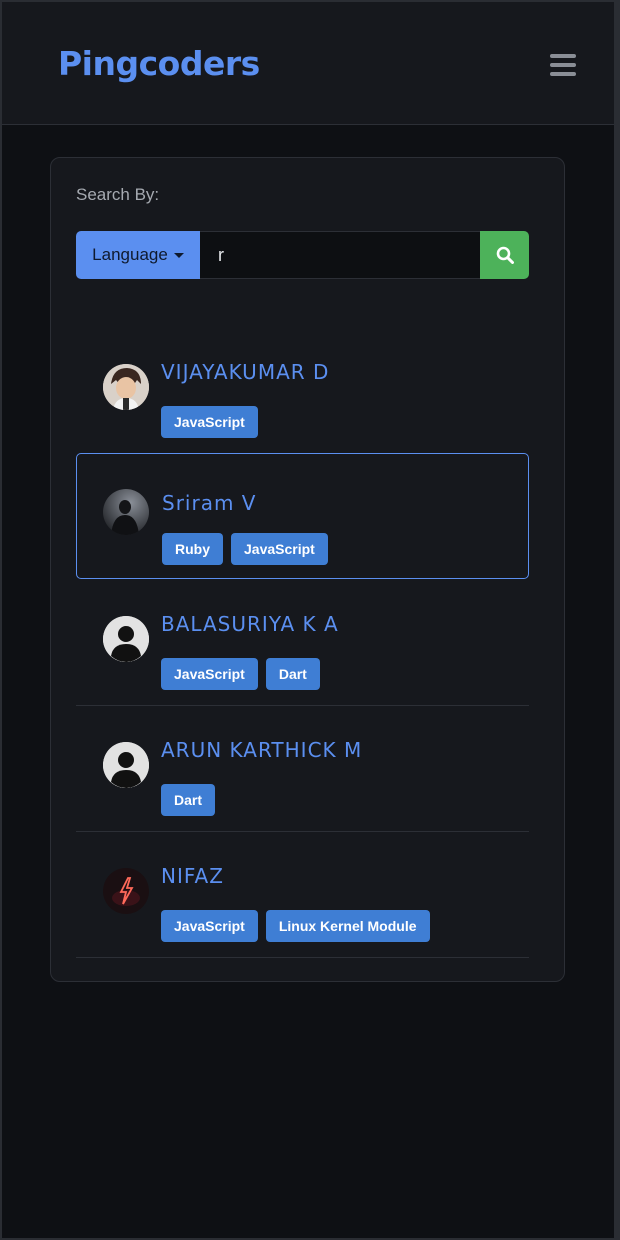 This screenshot has height=1240, width=620. I want to click on search-bar: Language, so click(302, 255).